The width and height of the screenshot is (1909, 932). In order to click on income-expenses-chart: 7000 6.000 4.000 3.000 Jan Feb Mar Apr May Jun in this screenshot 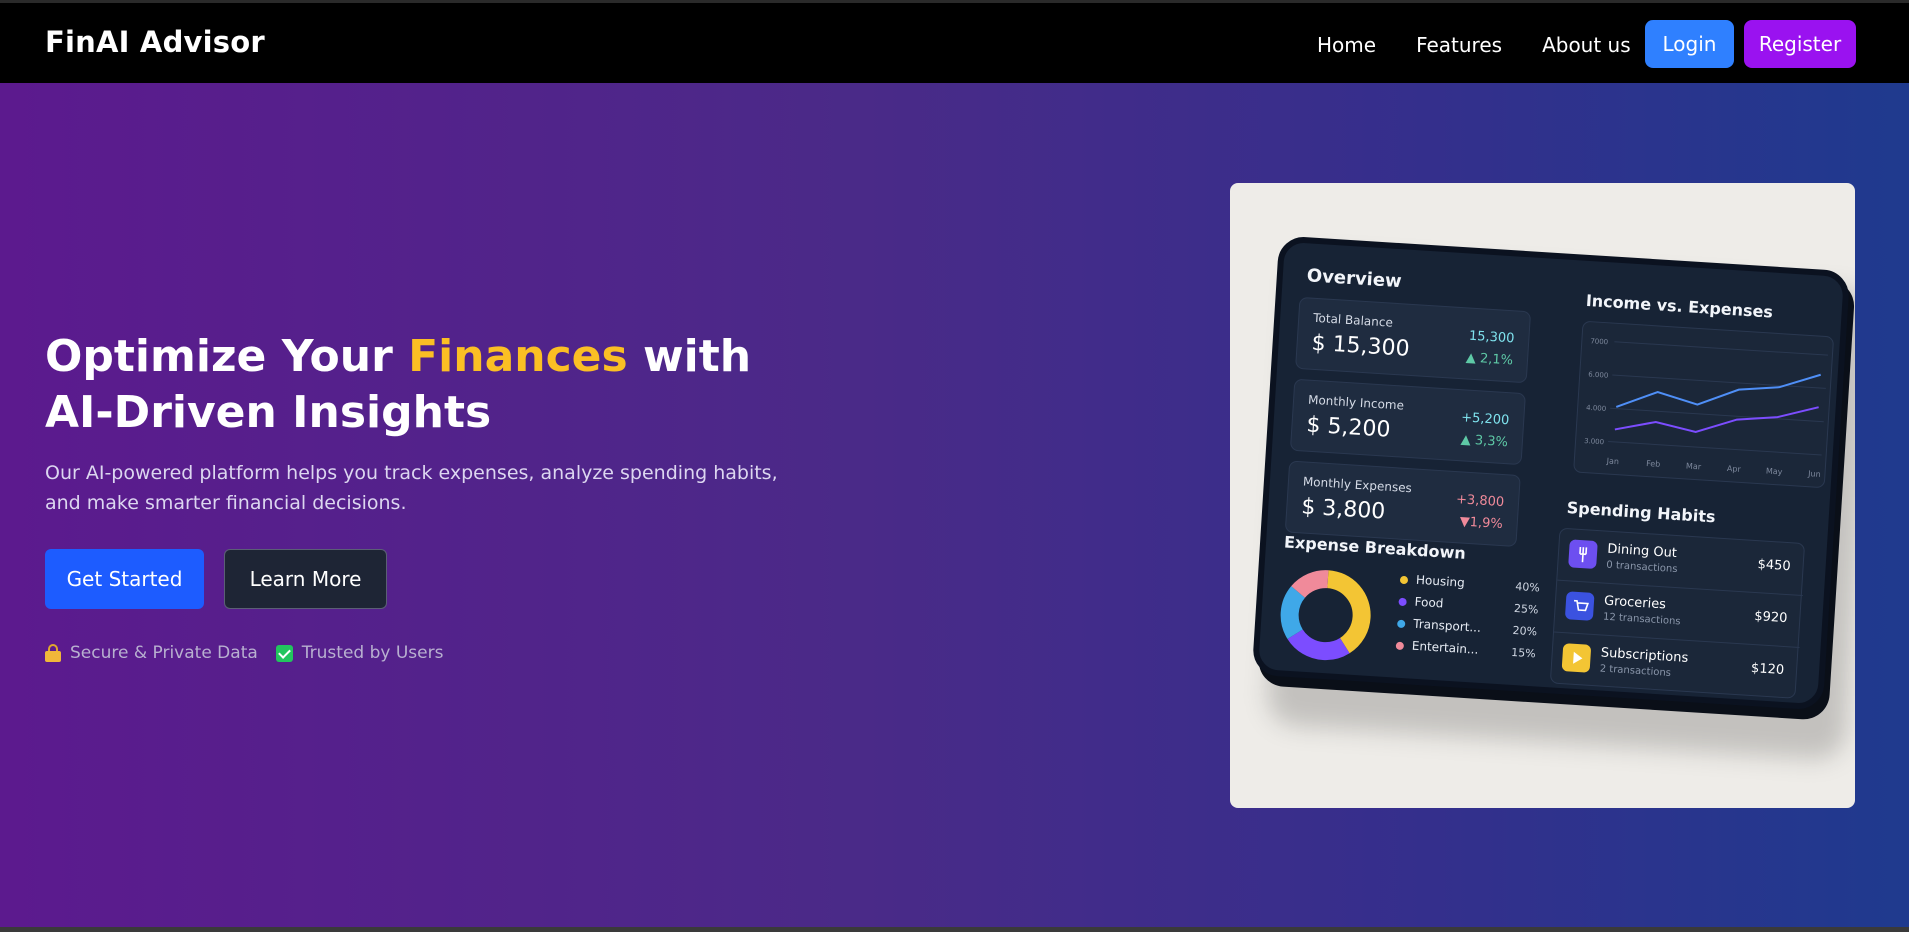, I will do `click(1704, 404)`.